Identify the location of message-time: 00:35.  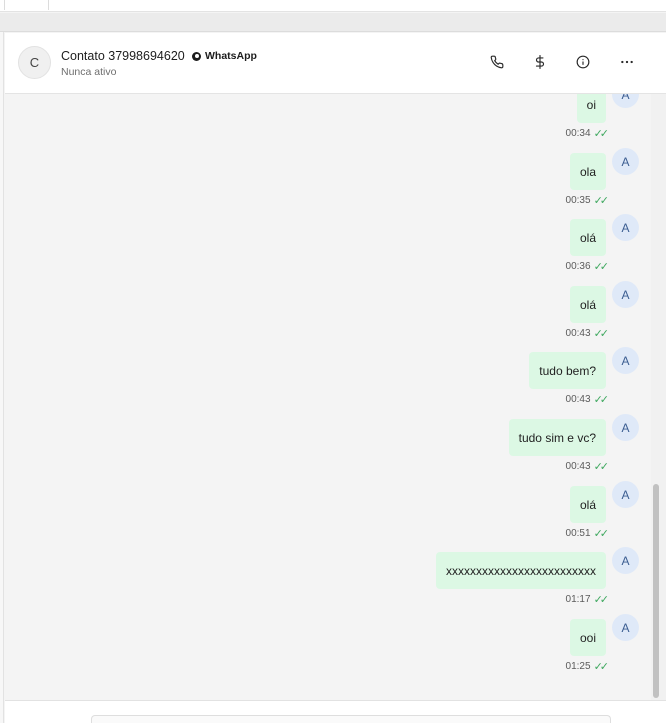
(578, 200).